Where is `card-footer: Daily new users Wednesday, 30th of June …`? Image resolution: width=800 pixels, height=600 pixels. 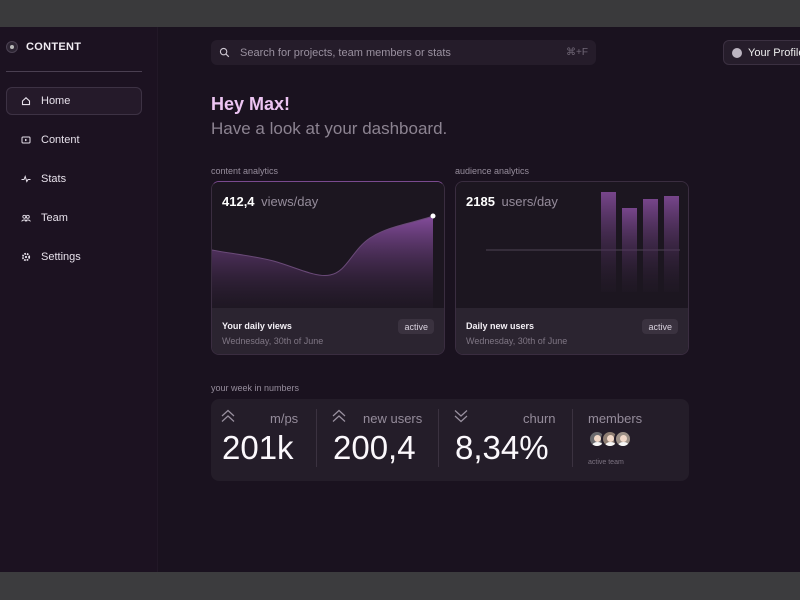 card-footer: Daily new users Wednesday, 30th of June … is located at coordinates (572, 331).